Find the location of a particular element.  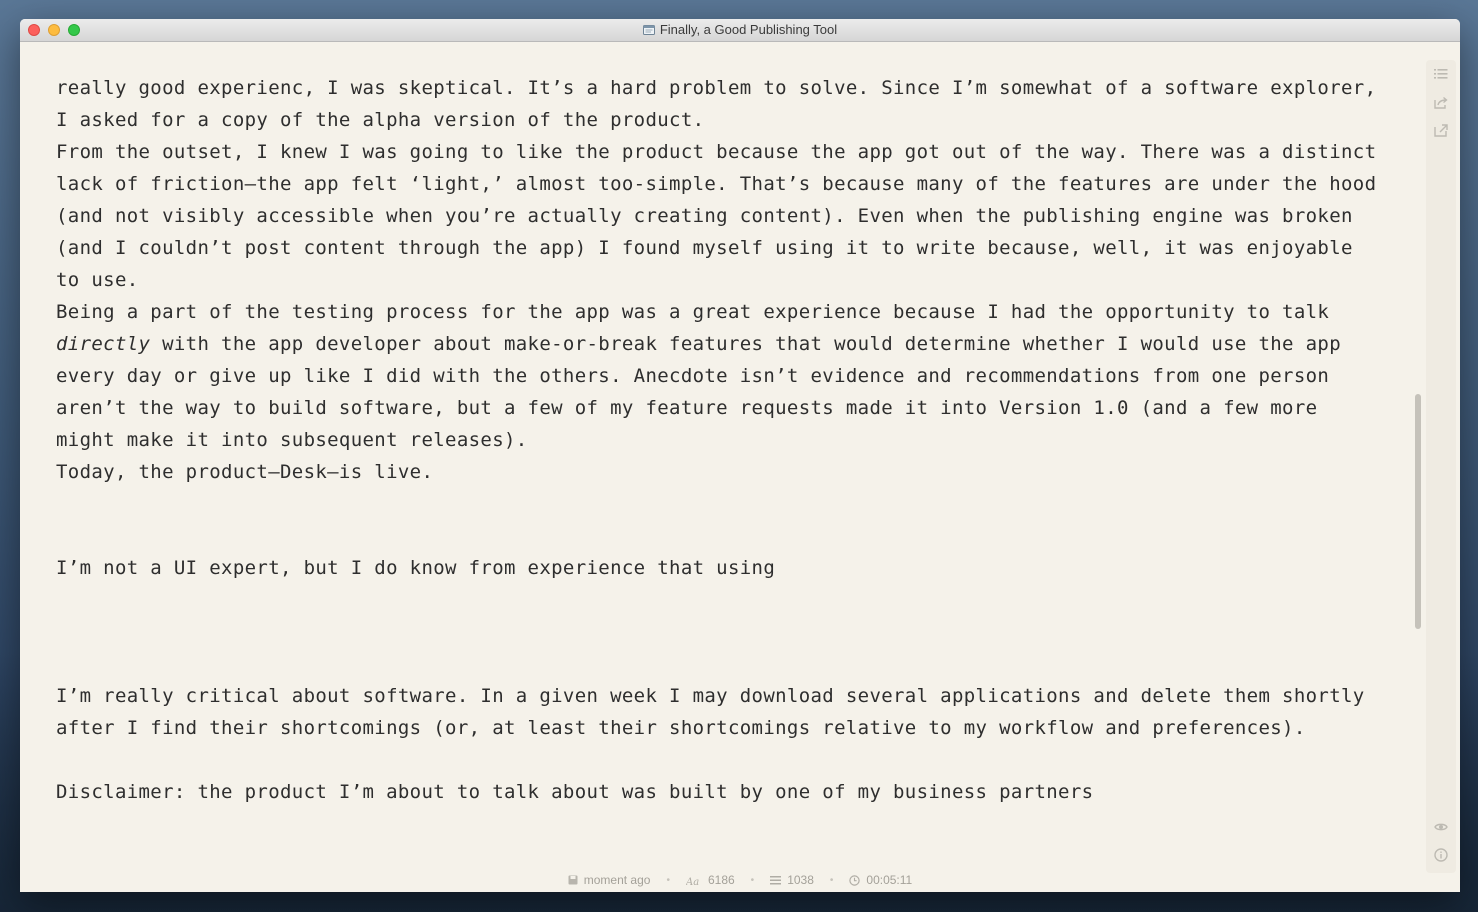

window-title: Finally, a Good Publishing Tool is located at coordinates (740, 30).